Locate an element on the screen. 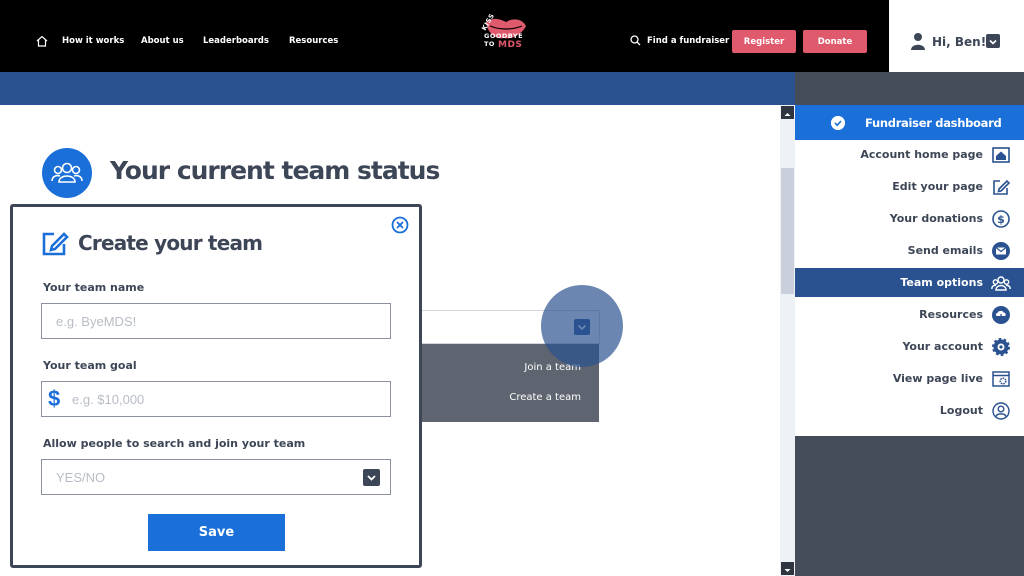 Image resolution: width=1024 pixels, height=576 pixels. search-icon is located at coordinates (635, 40).